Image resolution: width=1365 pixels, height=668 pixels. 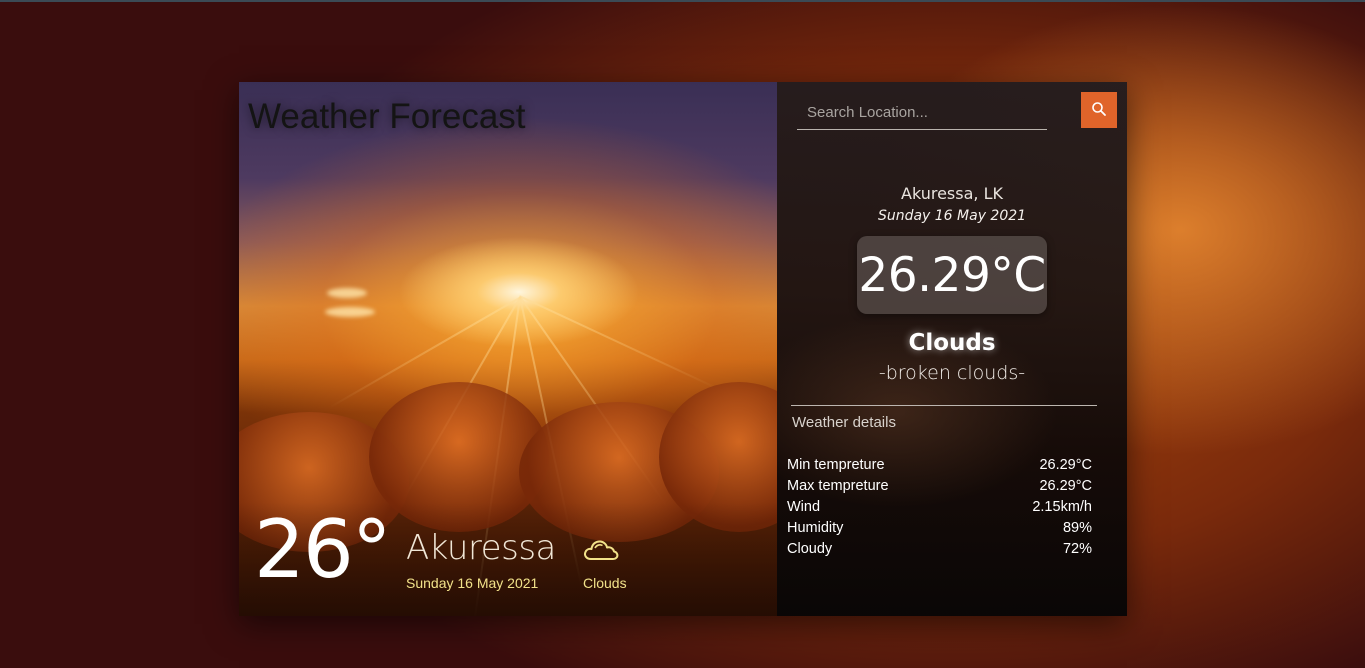 What do you see at coordinates (815, 527) in the screenshot?
I see `detail-label: Humidity` at bounding box center [815, 527].